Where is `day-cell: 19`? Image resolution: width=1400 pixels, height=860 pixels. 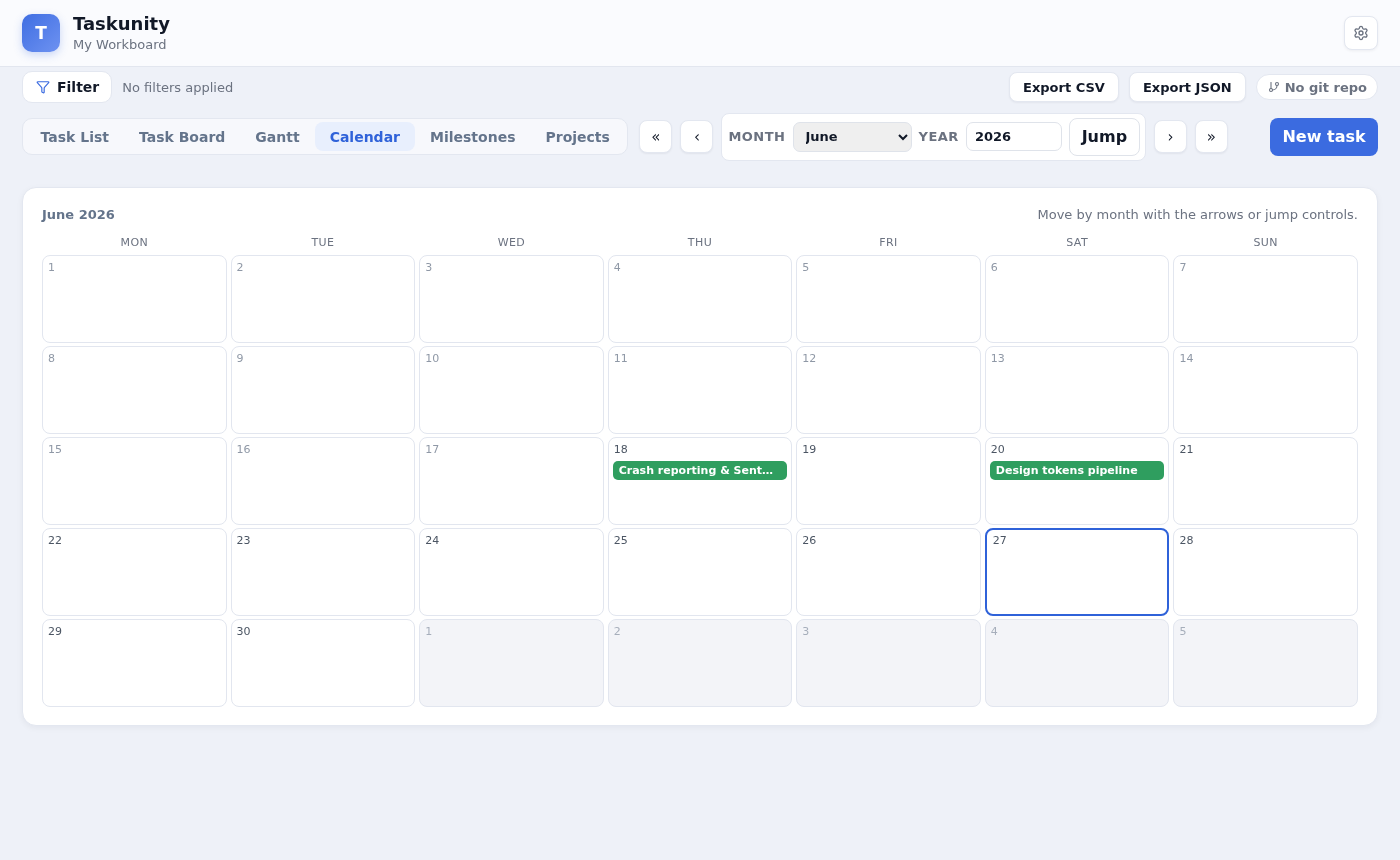 day-cell: 19 is located at coordinates (888, 481).